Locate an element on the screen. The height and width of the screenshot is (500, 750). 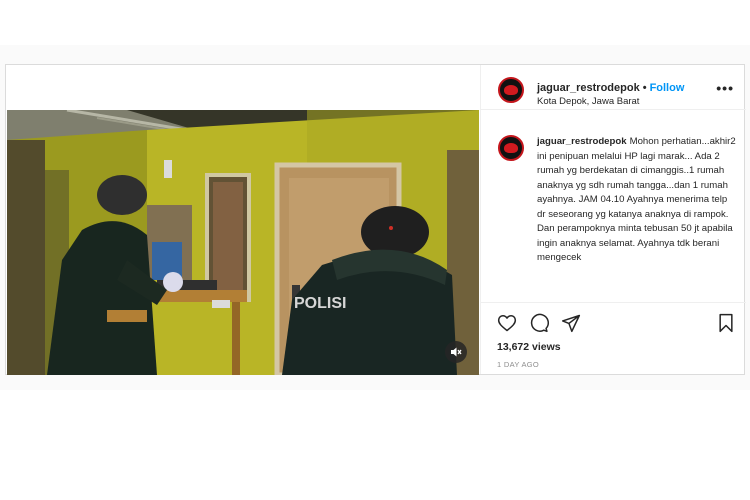
header-user-line: jaguar_restrodepok • Follow is located at coordinates (610, 88).